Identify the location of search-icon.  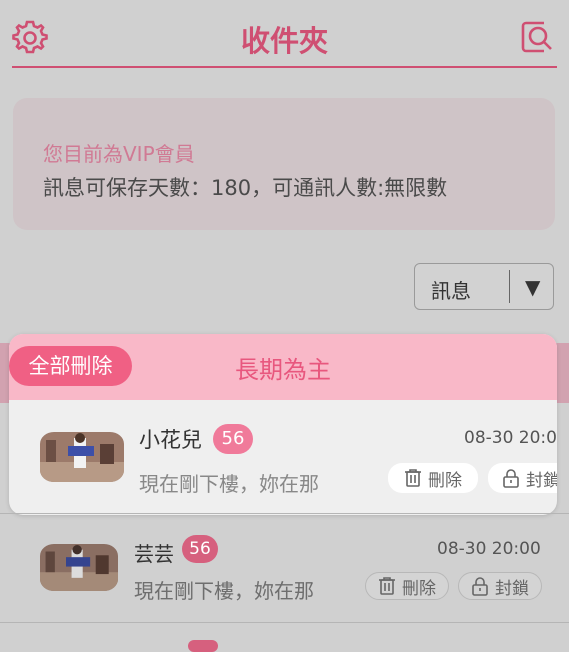
(538, 38).